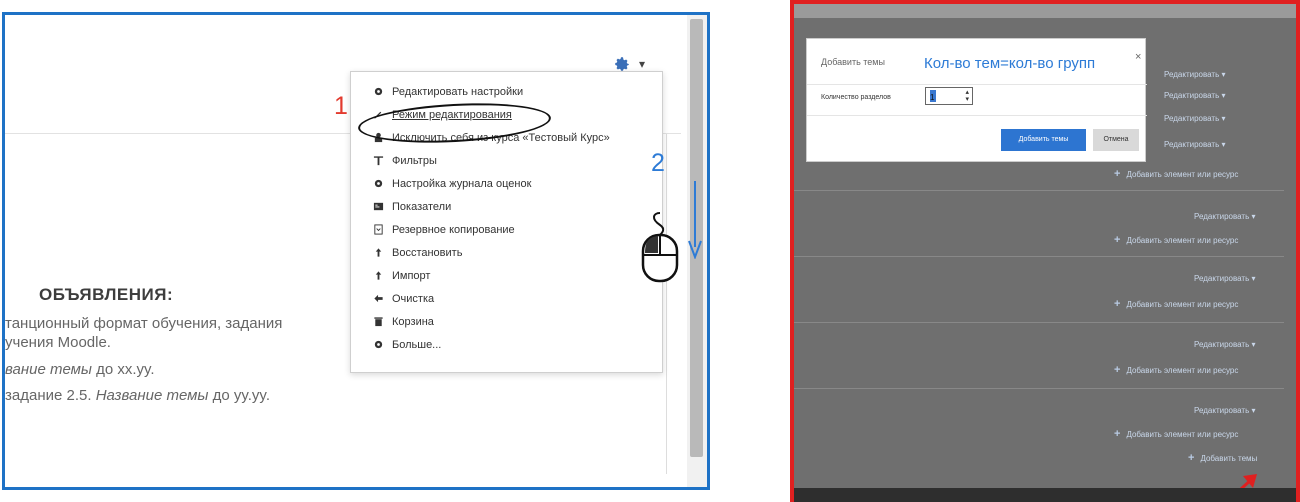 The image size is (1300, 502). What do you see at coordinates (458, 91) in the screenshot?
I see `menu-item-label: Редактировать настройки` at bounding box center [458, 91].